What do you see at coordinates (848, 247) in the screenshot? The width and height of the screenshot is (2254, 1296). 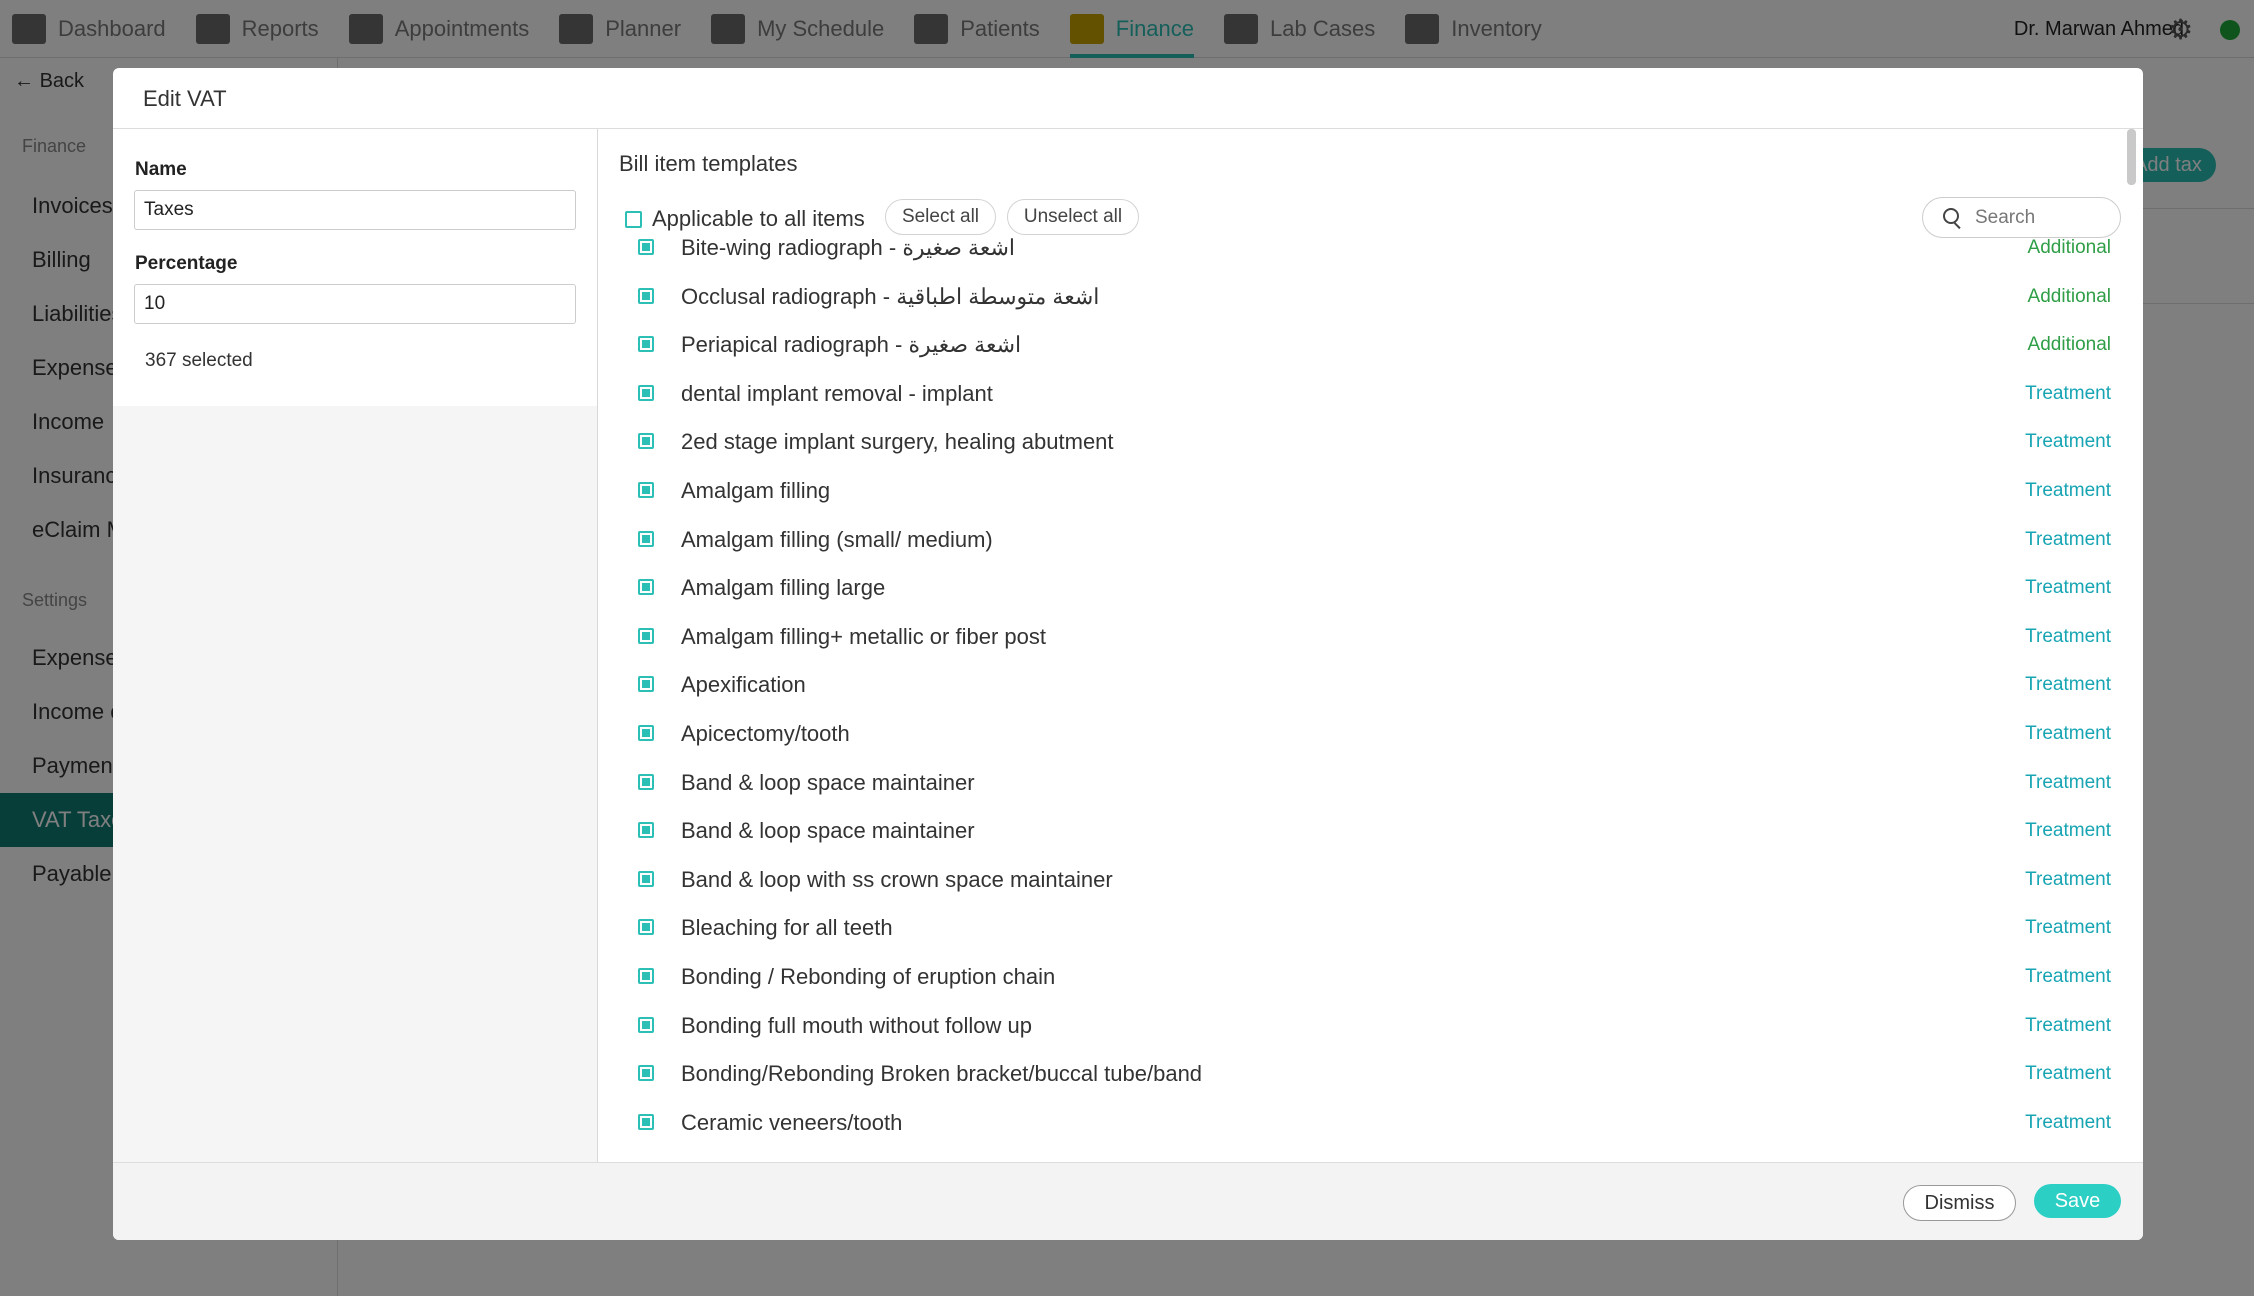 I see `item-name: Bite-wing radiograph - اشعة صغيرة` at bounding box center [848, 247].